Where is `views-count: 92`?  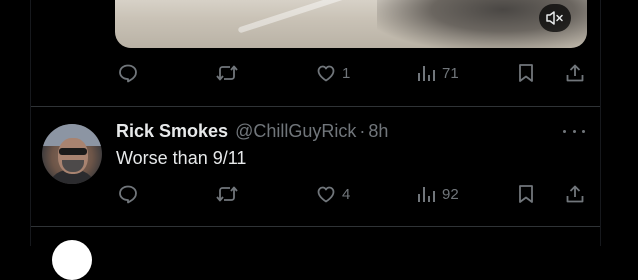 views-count: 92 is located at coordinates (450, 194).